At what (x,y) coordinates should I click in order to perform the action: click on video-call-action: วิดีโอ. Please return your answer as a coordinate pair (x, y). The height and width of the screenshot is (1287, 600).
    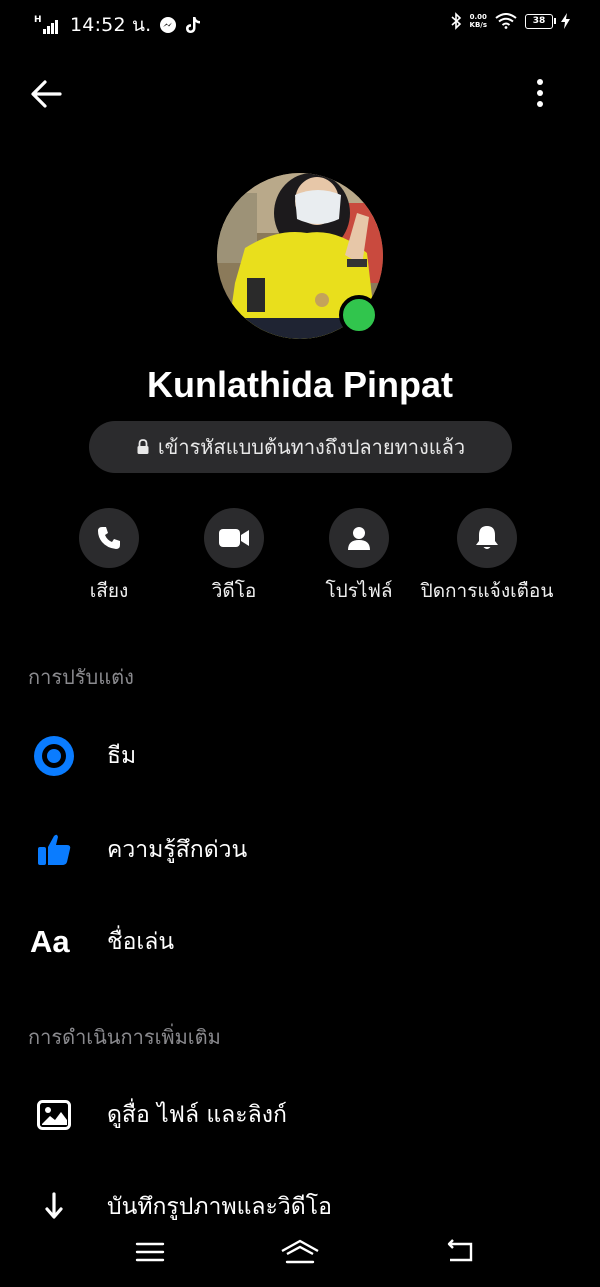
    Looking at the image, I should click on (234, 557).